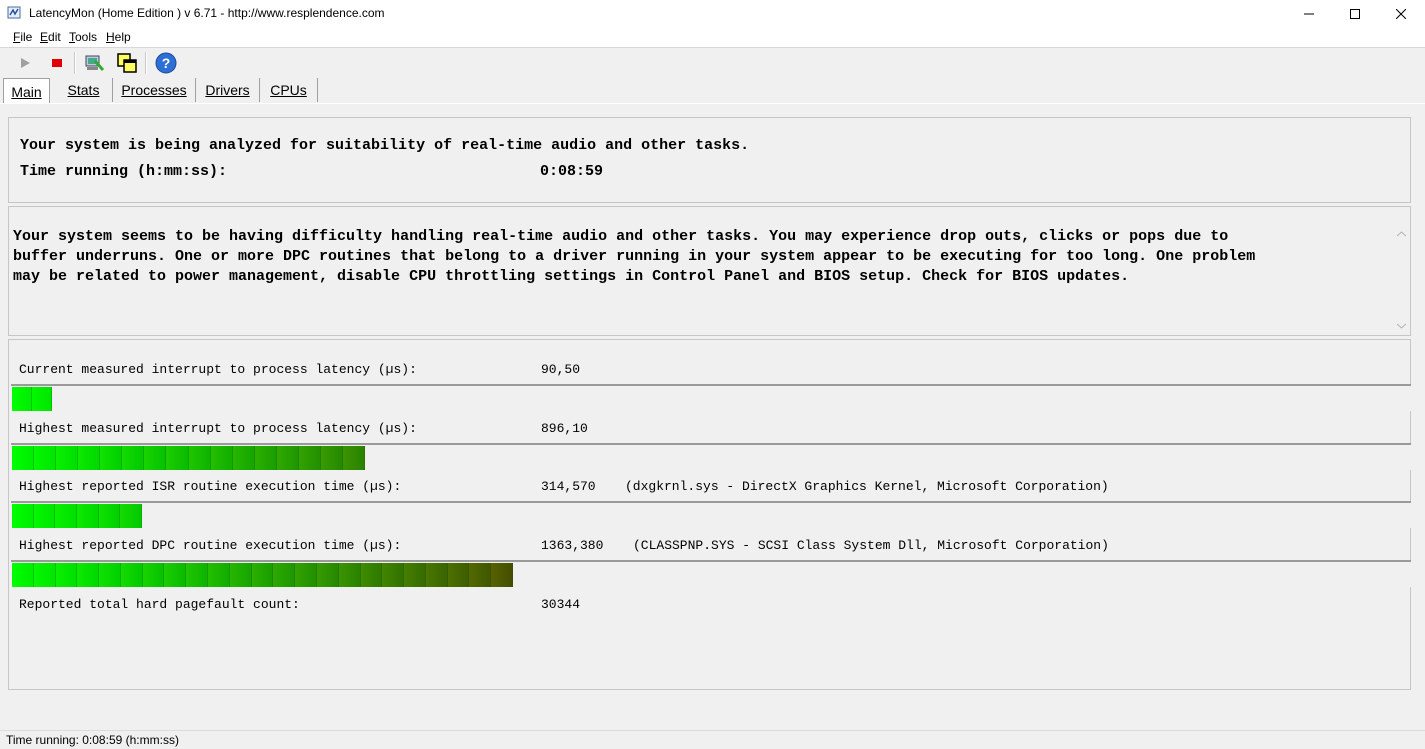 The image size is (1425, 749). I want to click on menu-tools: Tools, so click(83, 37).